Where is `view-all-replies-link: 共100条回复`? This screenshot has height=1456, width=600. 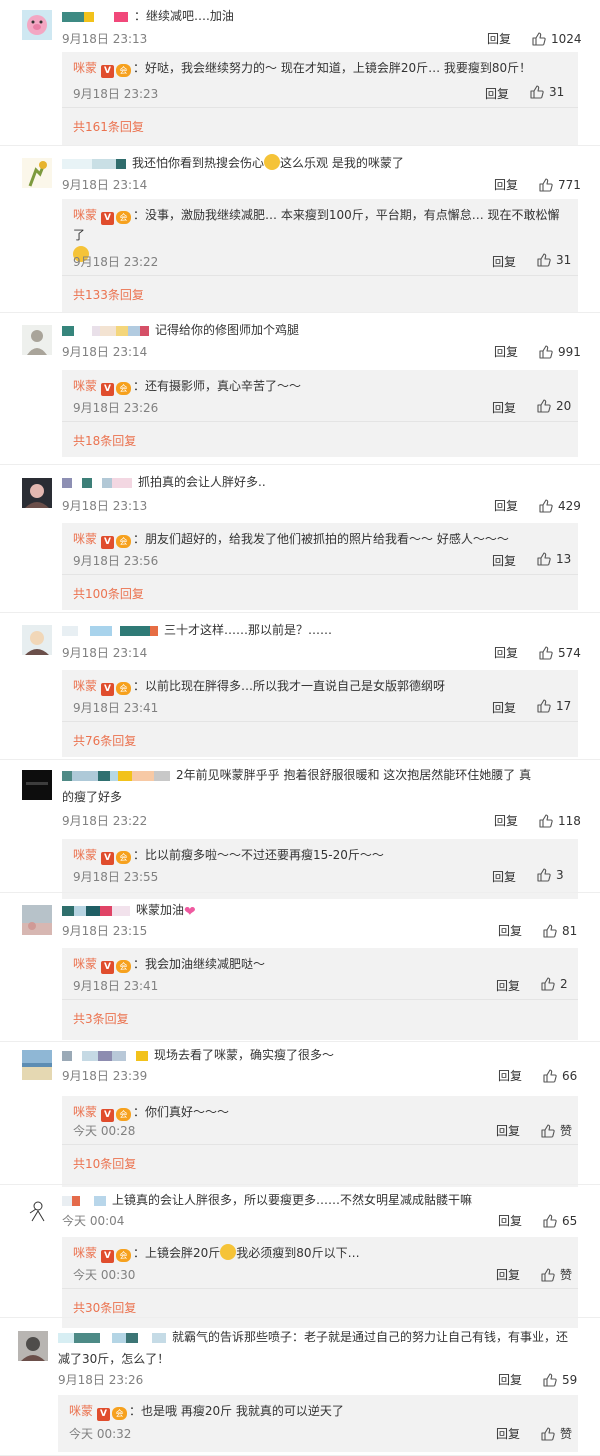 view-all-replies-link: 共100条回复 is located at coordinates (108, 593).